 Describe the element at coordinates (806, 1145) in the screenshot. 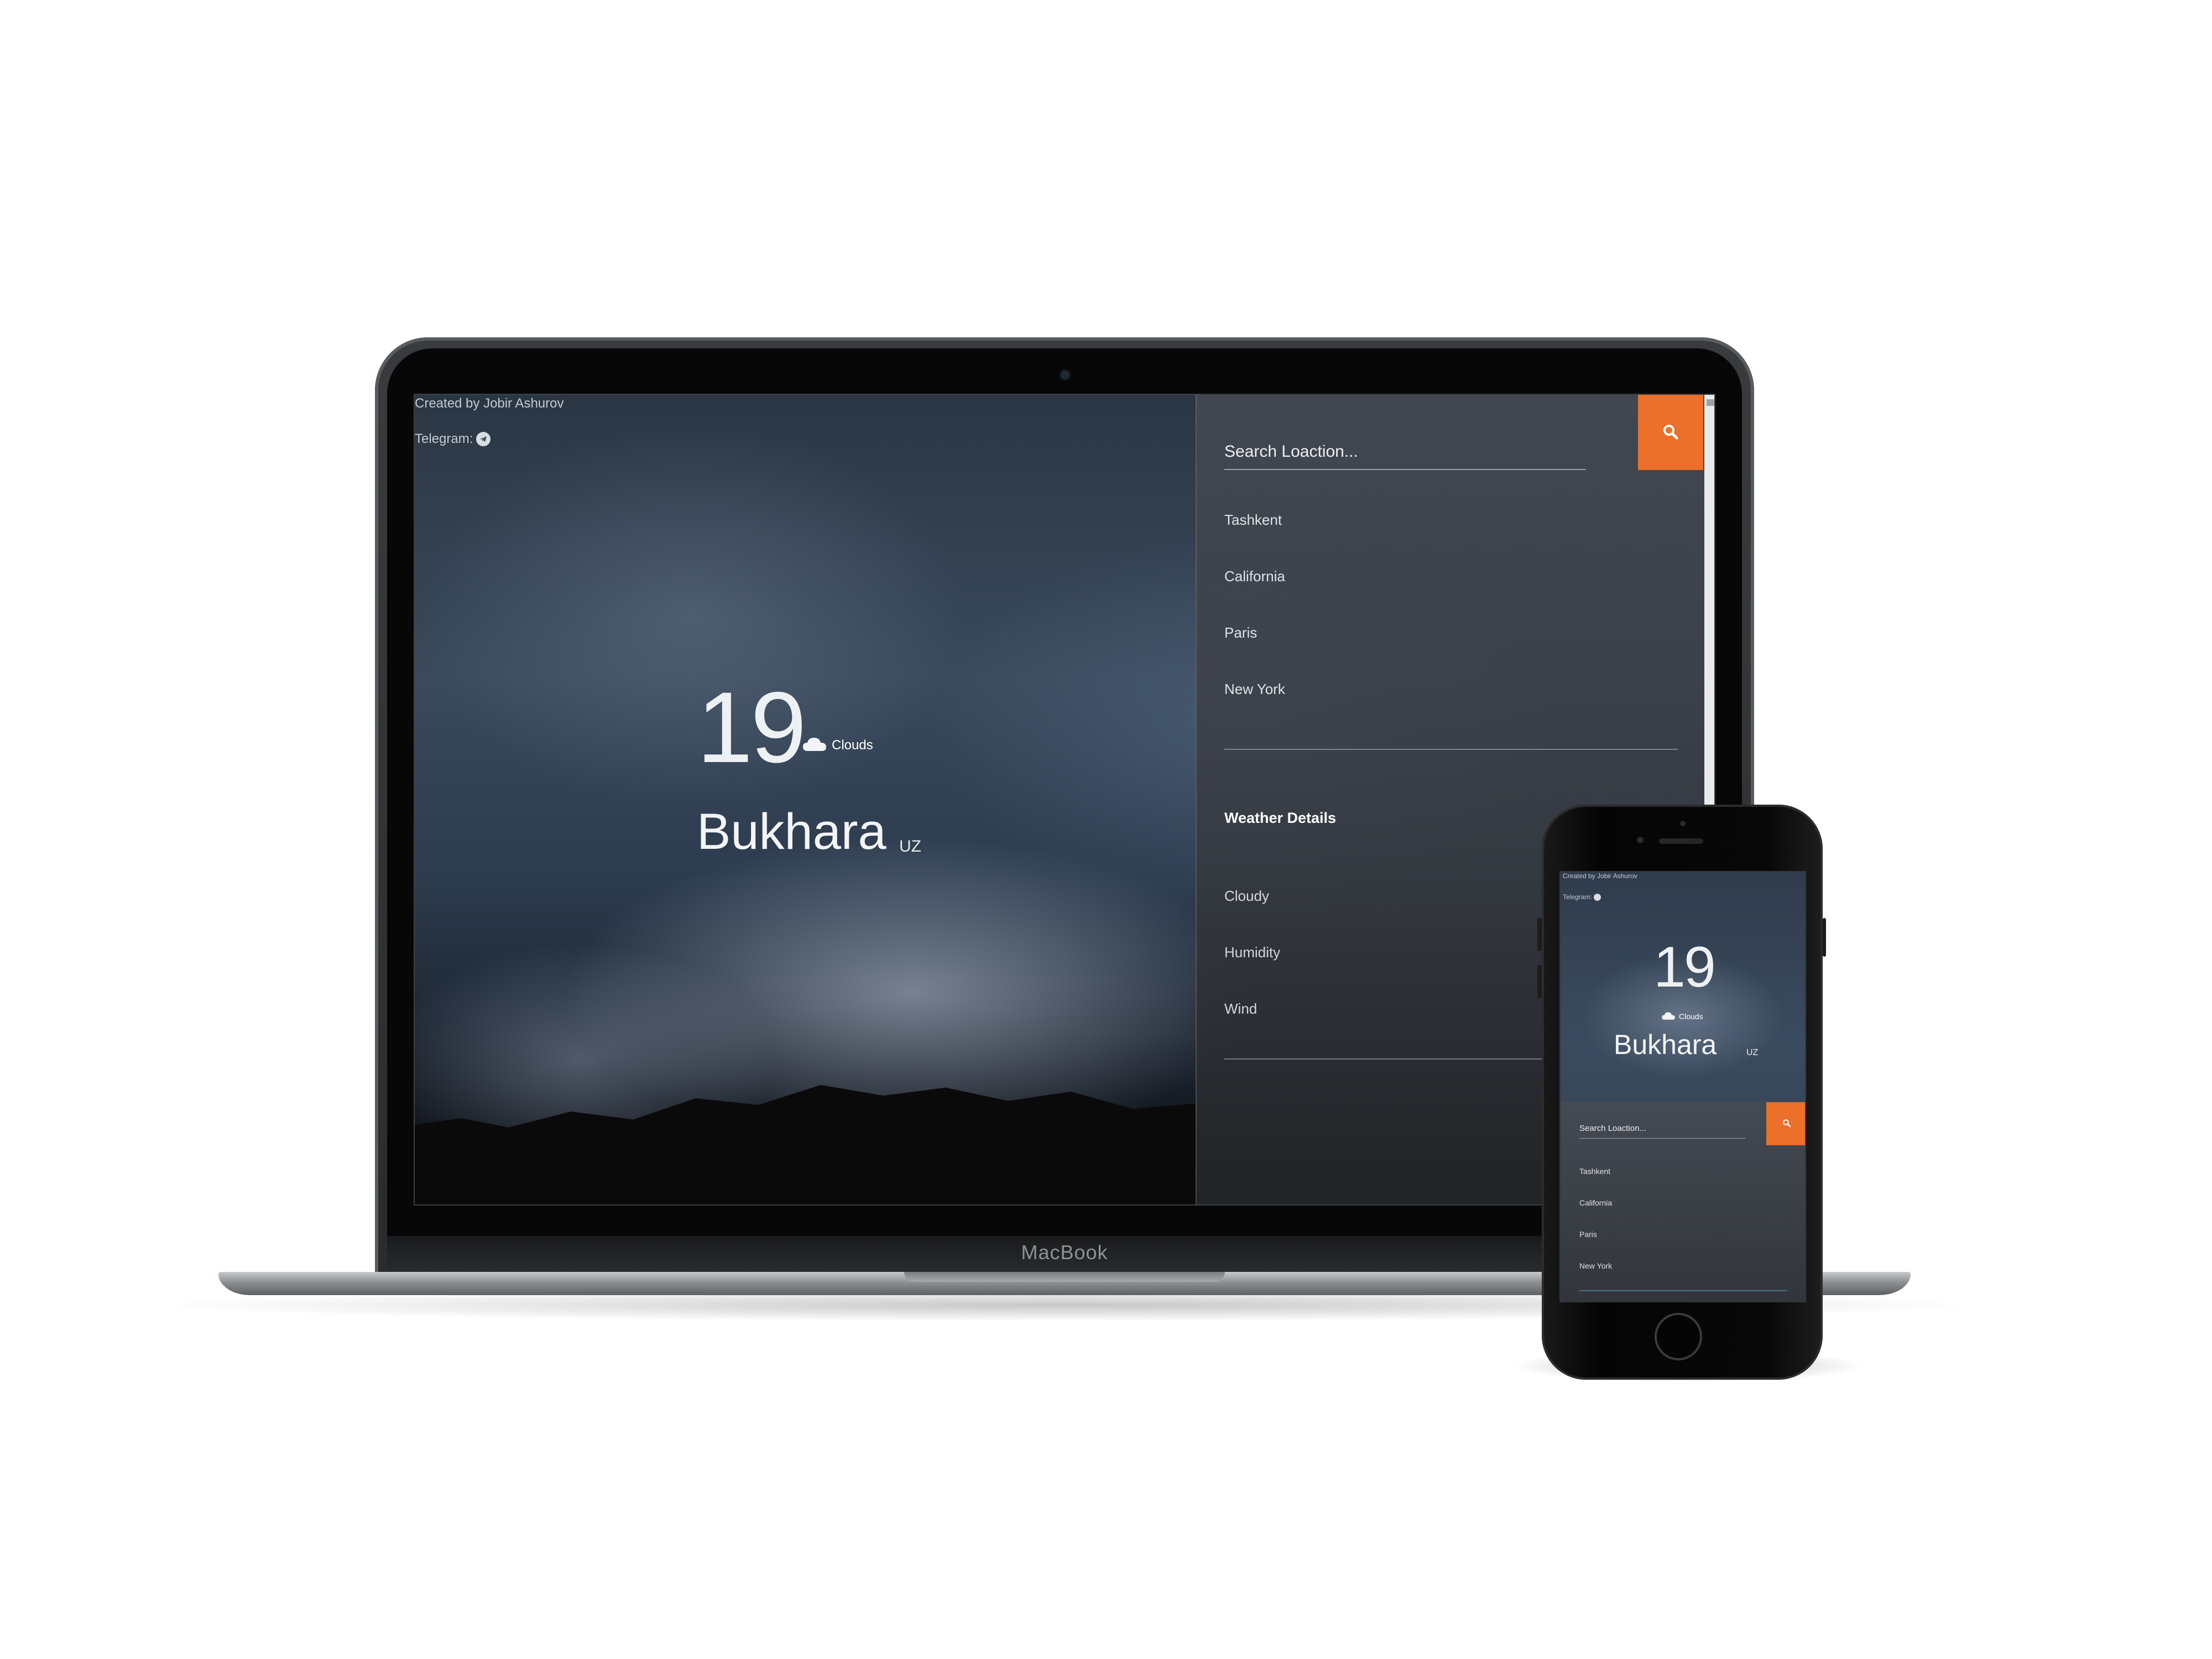

I see `treeline-silhouette` at that location.